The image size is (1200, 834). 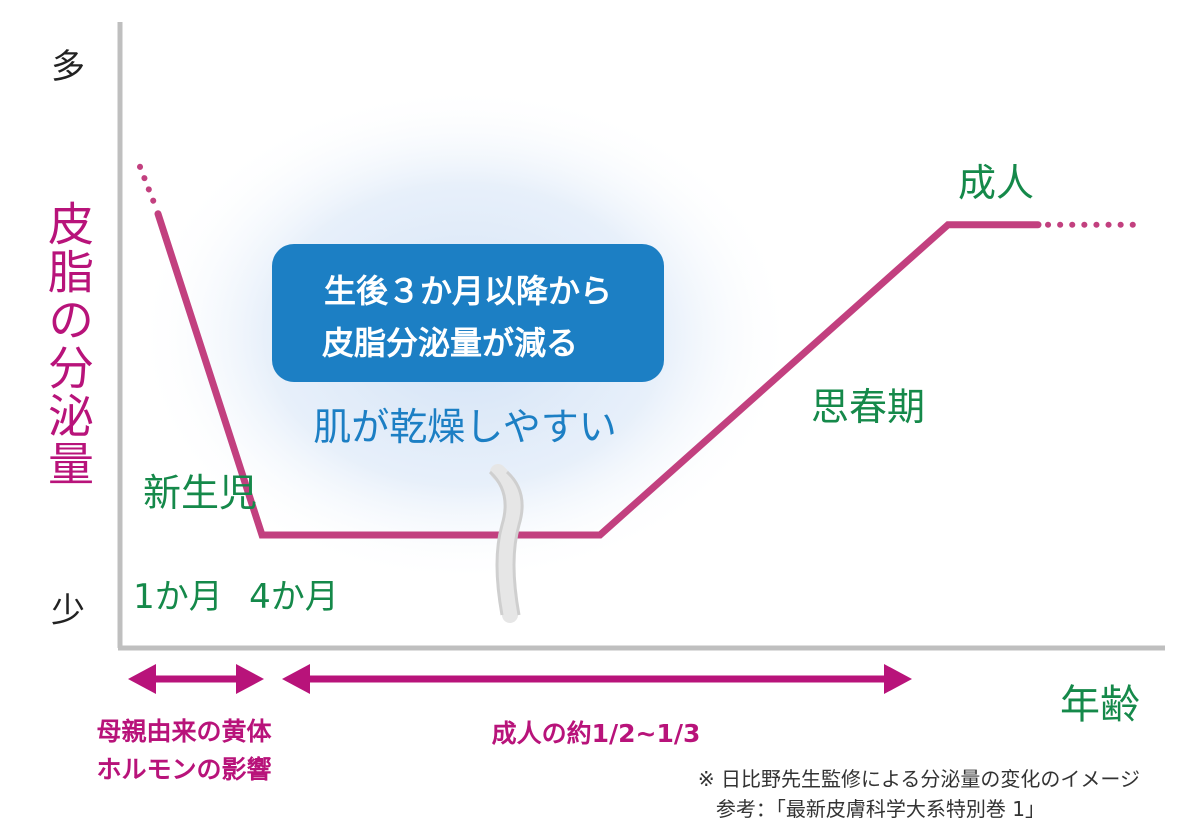 I want to click on x-axis-title: 年齢, so click(x=1100, y=705).